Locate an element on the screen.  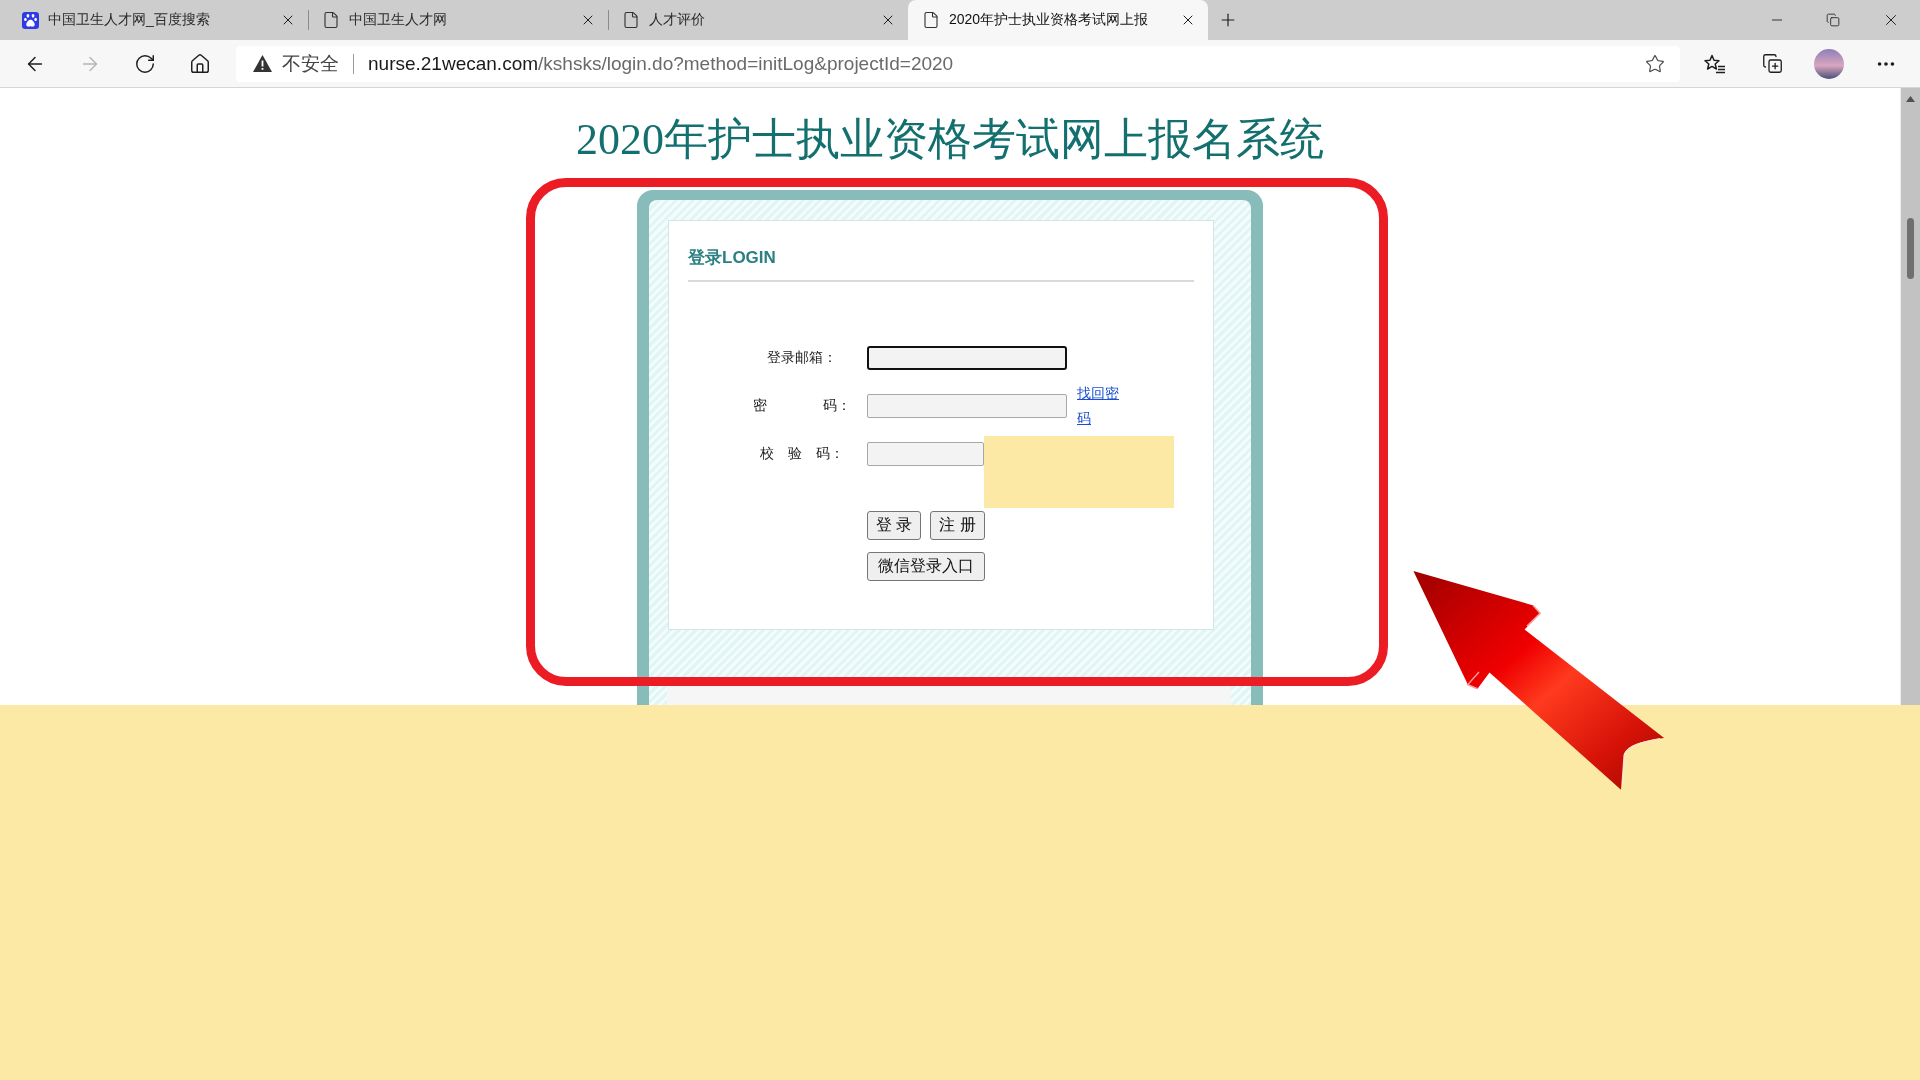
star-icon is located at coordinates (1655, 63).